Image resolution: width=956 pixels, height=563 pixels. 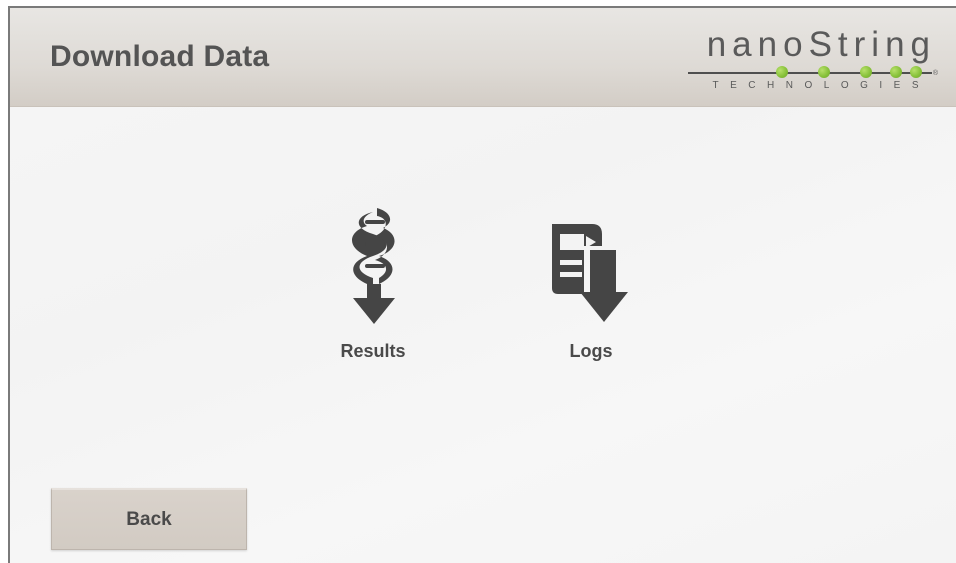 I want to click on logs-download-button: Logs, so click(x=591, y=279).